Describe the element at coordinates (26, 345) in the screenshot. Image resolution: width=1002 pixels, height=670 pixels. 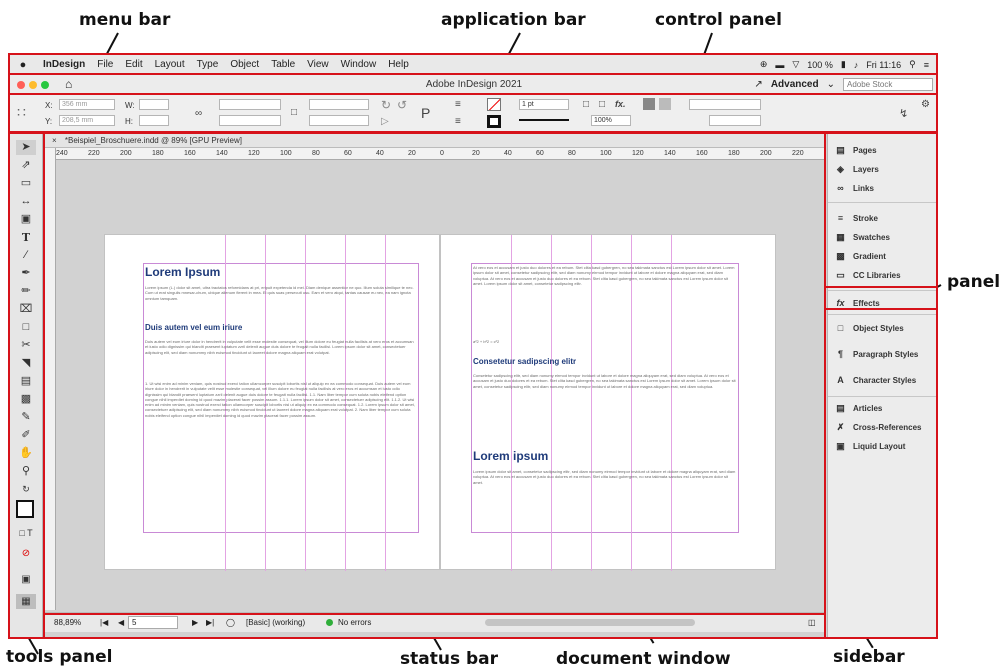
I see `scissors-tool-icon: ✂` at that location.